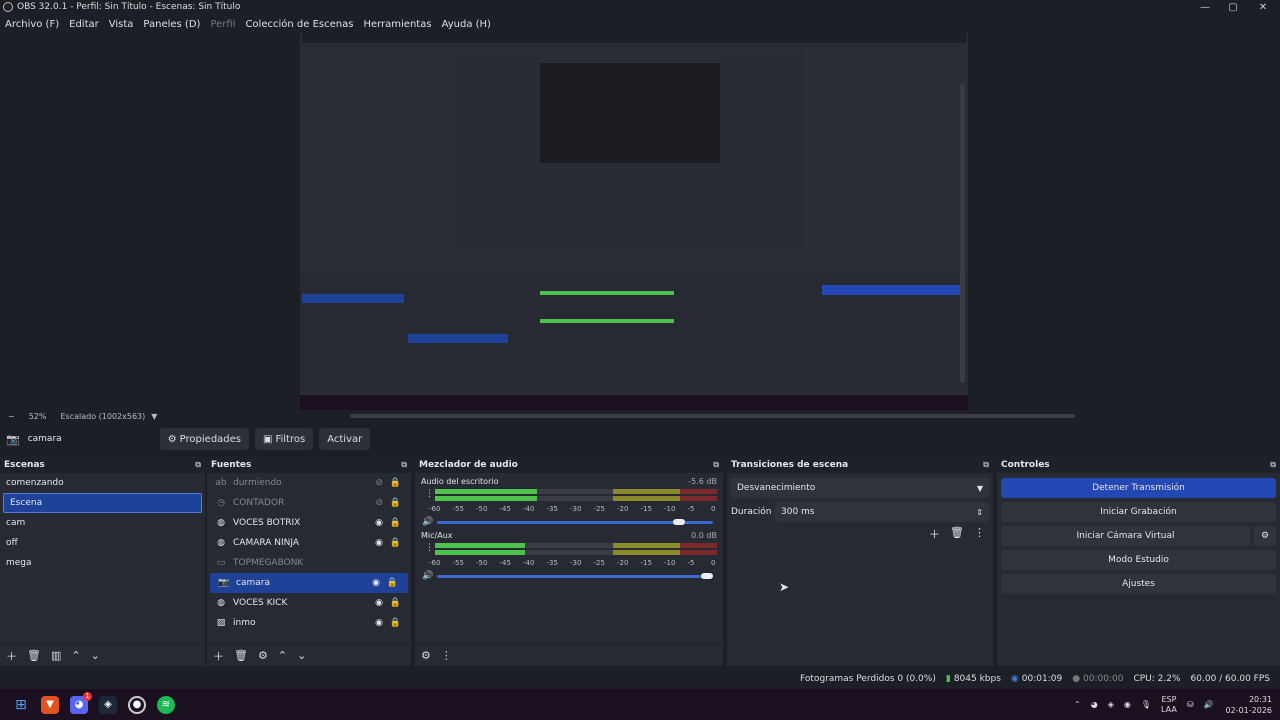 This screenshot has height=720, width=1280. I want to click on remove-source-icon: 🗑, so click(241, 655).